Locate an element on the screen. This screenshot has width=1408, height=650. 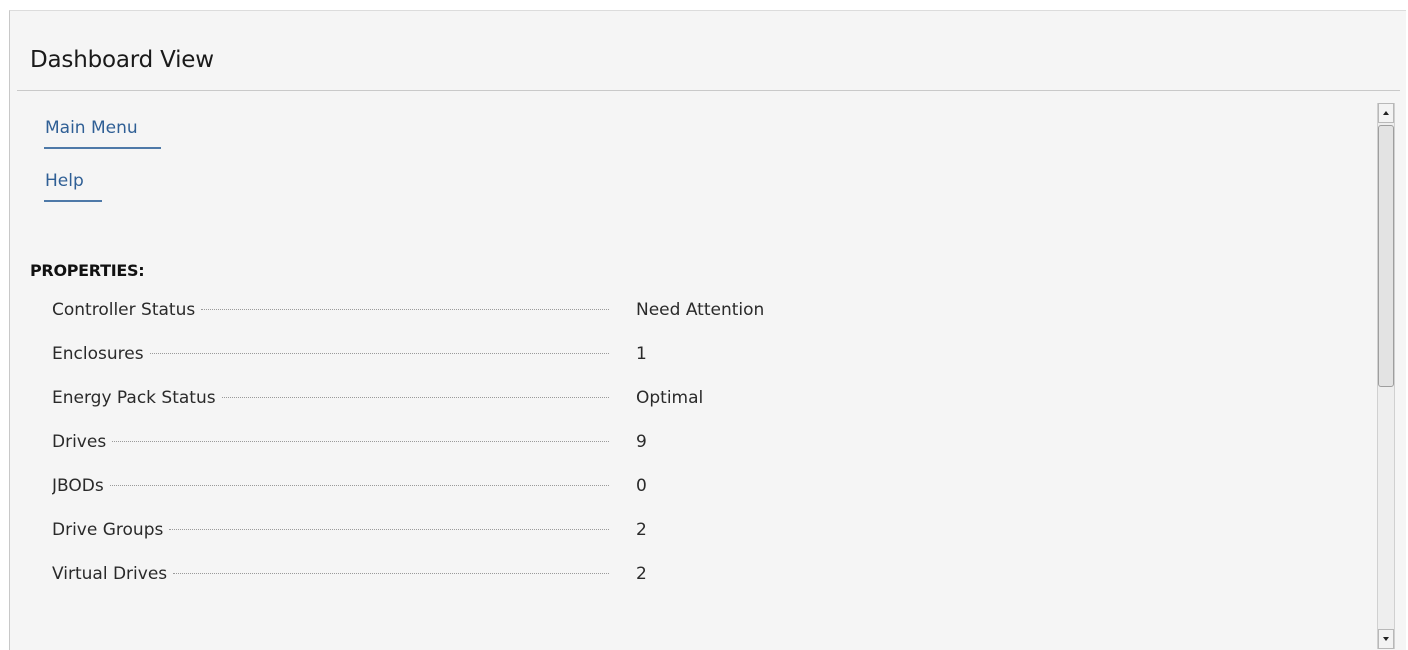
arrow-down-icon is located at coordinates (1386, 639).